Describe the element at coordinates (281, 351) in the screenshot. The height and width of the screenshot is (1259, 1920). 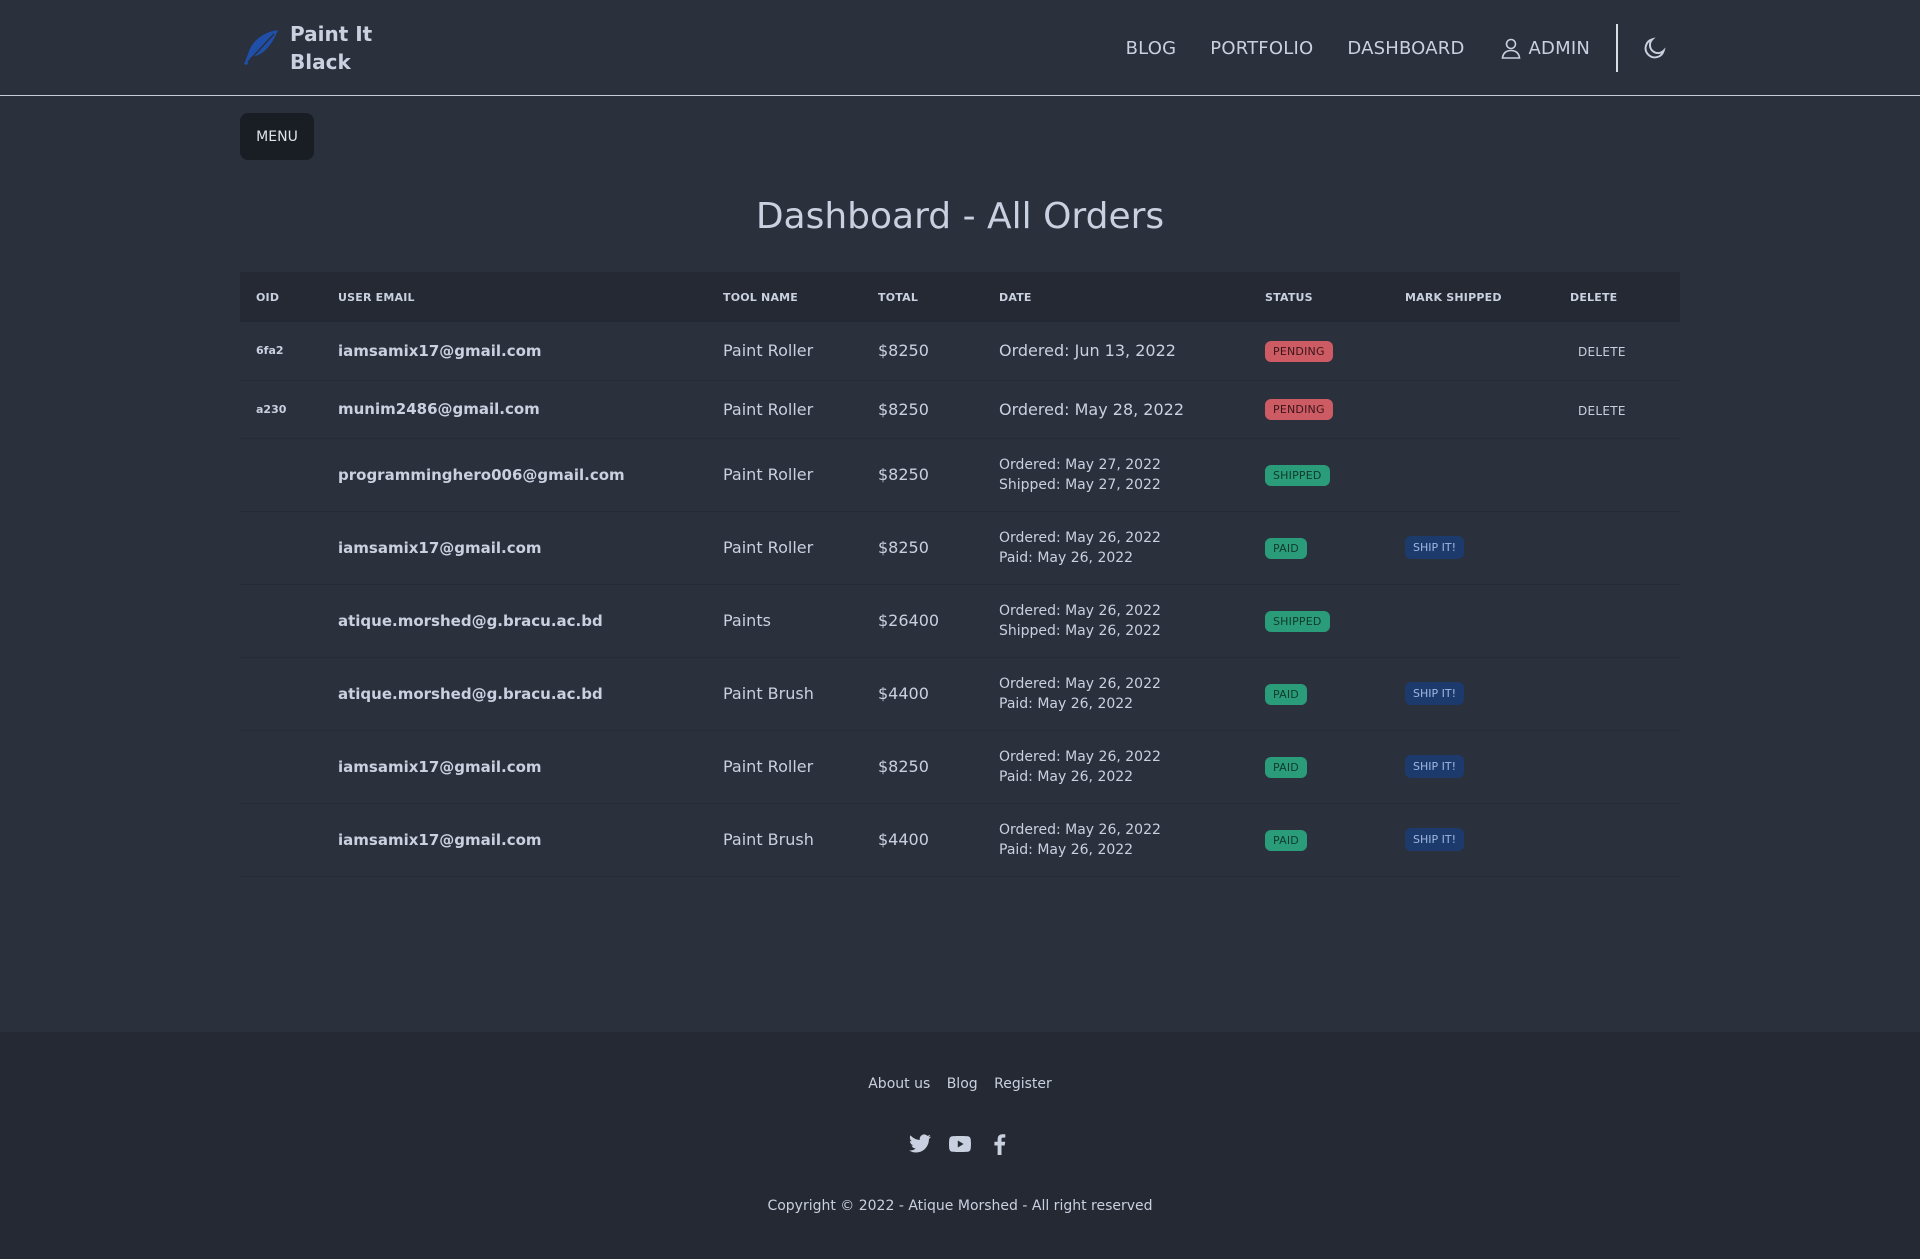
I see `order-id: 6fa2` at that location.